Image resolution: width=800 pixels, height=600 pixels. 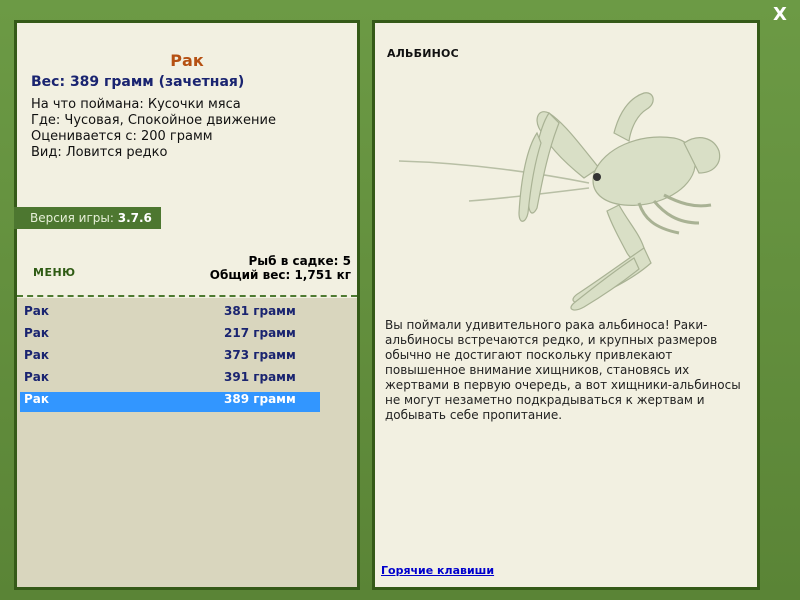 What do you see at coordinates (780, 15) in the screenshot?
I see `close-button: X` at bounding box center [780, 15].